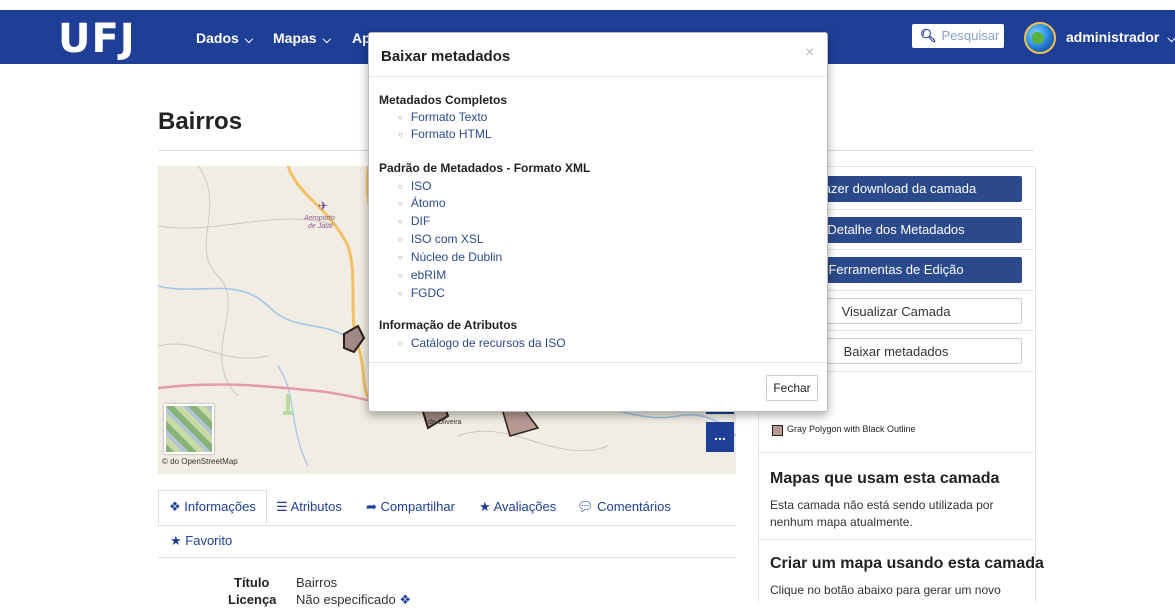 The image size is (1175, 608). I want to click on link-ebrim: ○ ebRIM, so click(422, 275).